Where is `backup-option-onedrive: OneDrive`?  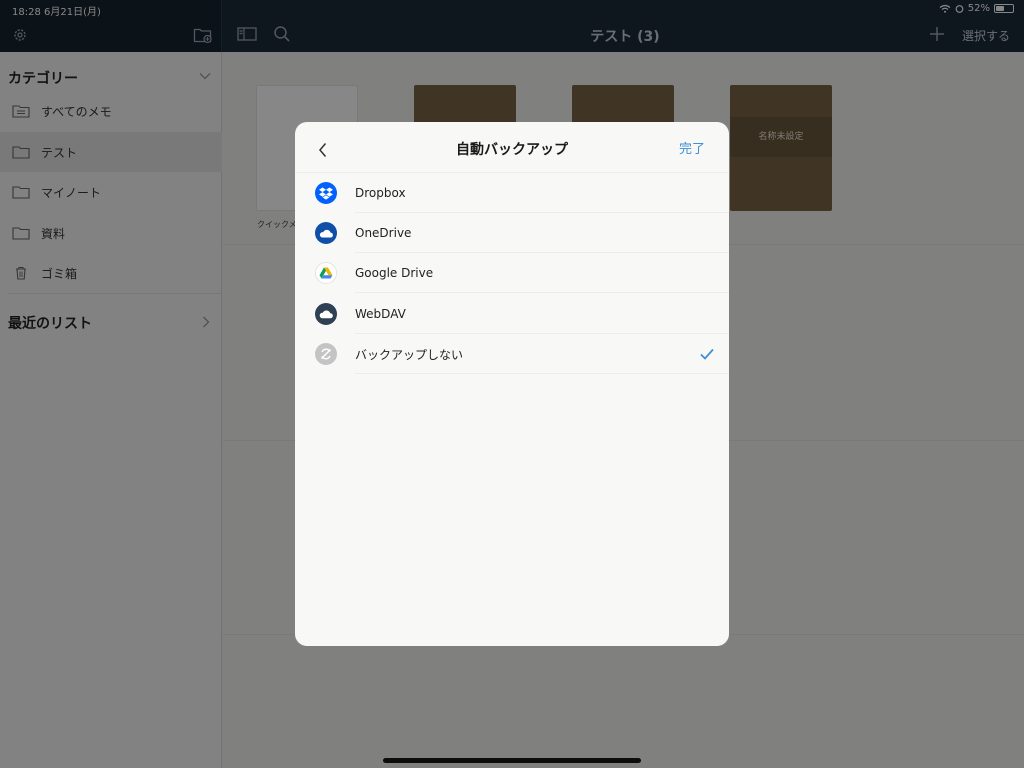 backup-option-onedrive: OneDrive is located at coordinates (512, 233).